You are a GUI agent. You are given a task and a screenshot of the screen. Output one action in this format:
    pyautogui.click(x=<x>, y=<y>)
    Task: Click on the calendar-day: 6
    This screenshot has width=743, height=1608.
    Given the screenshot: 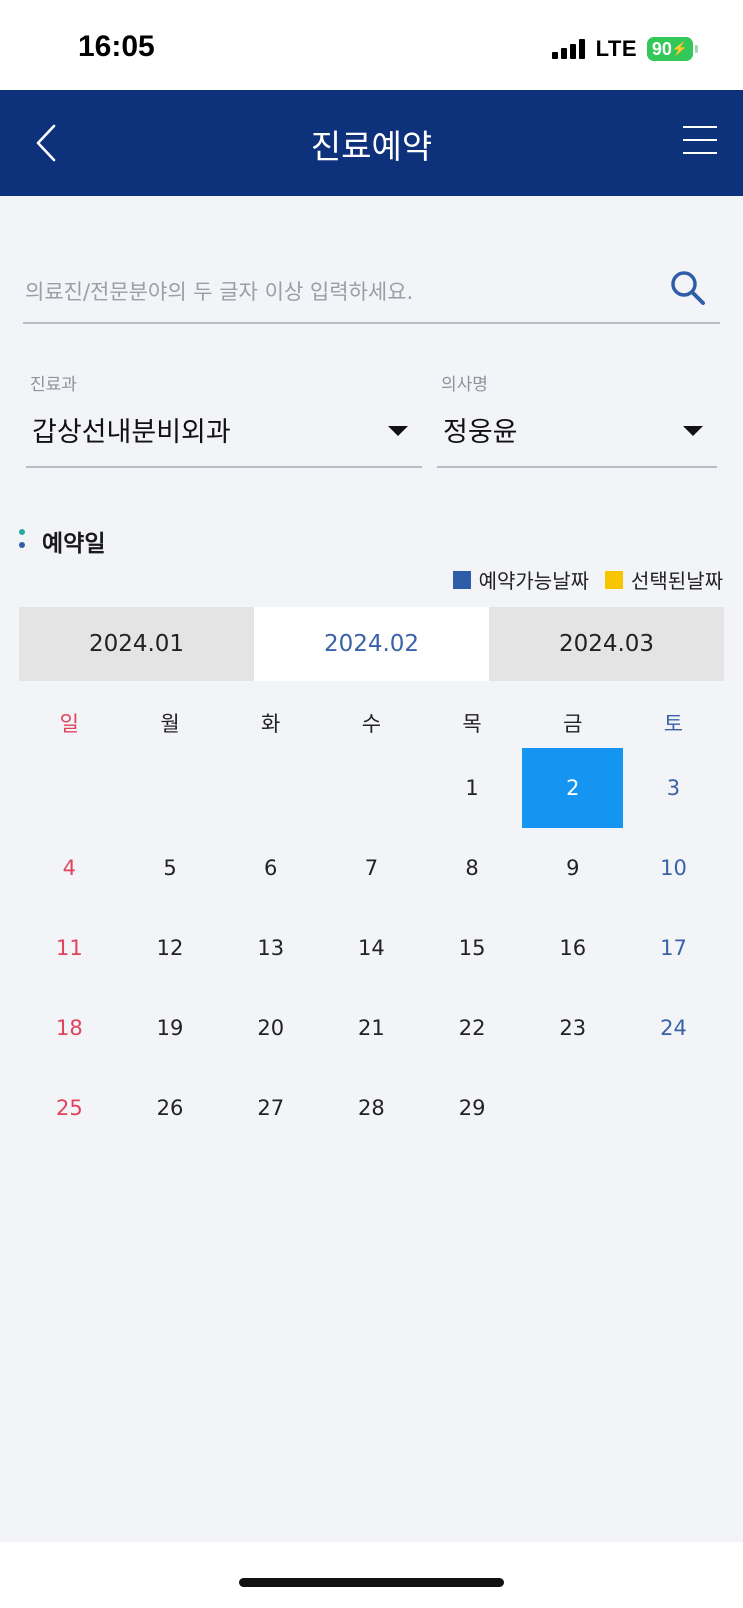 What is the action you would take?
    pyautogui.click(x=270, y=868)
    